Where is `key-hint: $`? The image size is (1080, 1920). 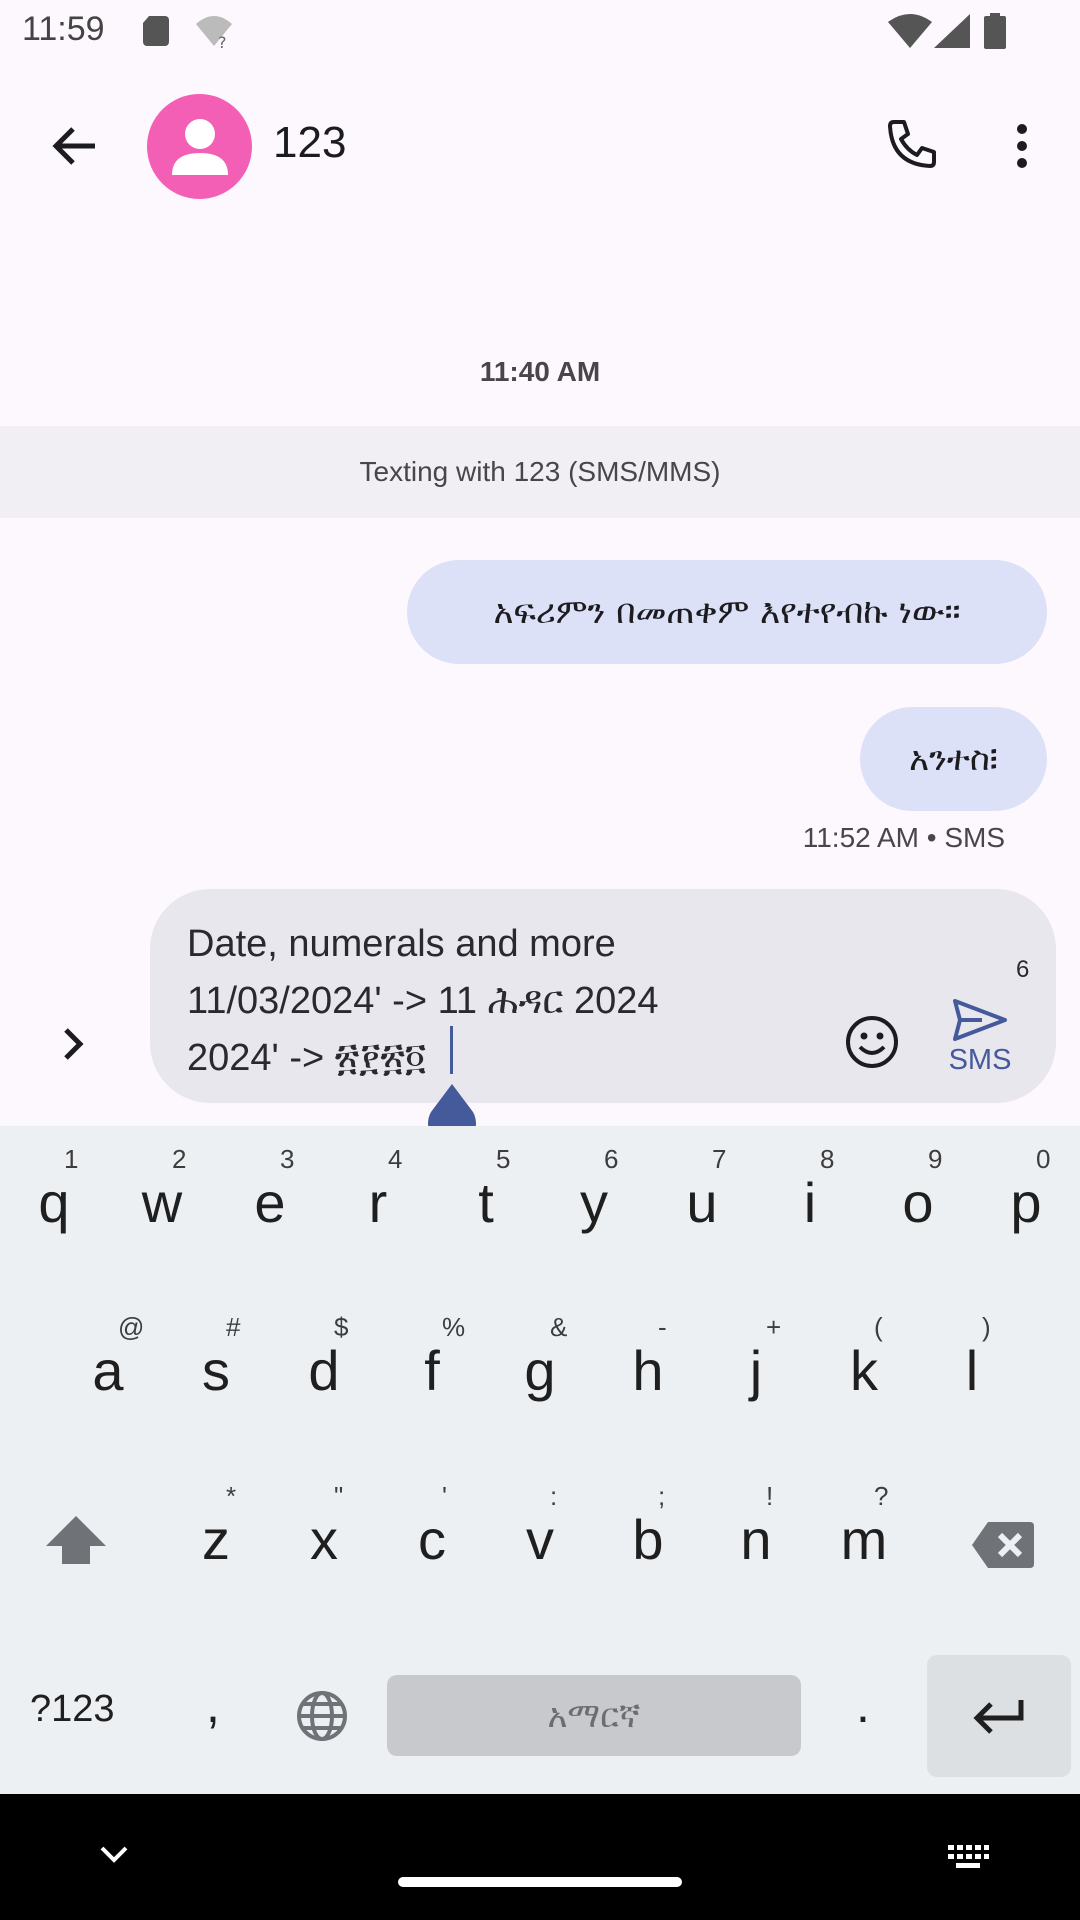
key-hint: $ is located at coordinates (341, 1327).